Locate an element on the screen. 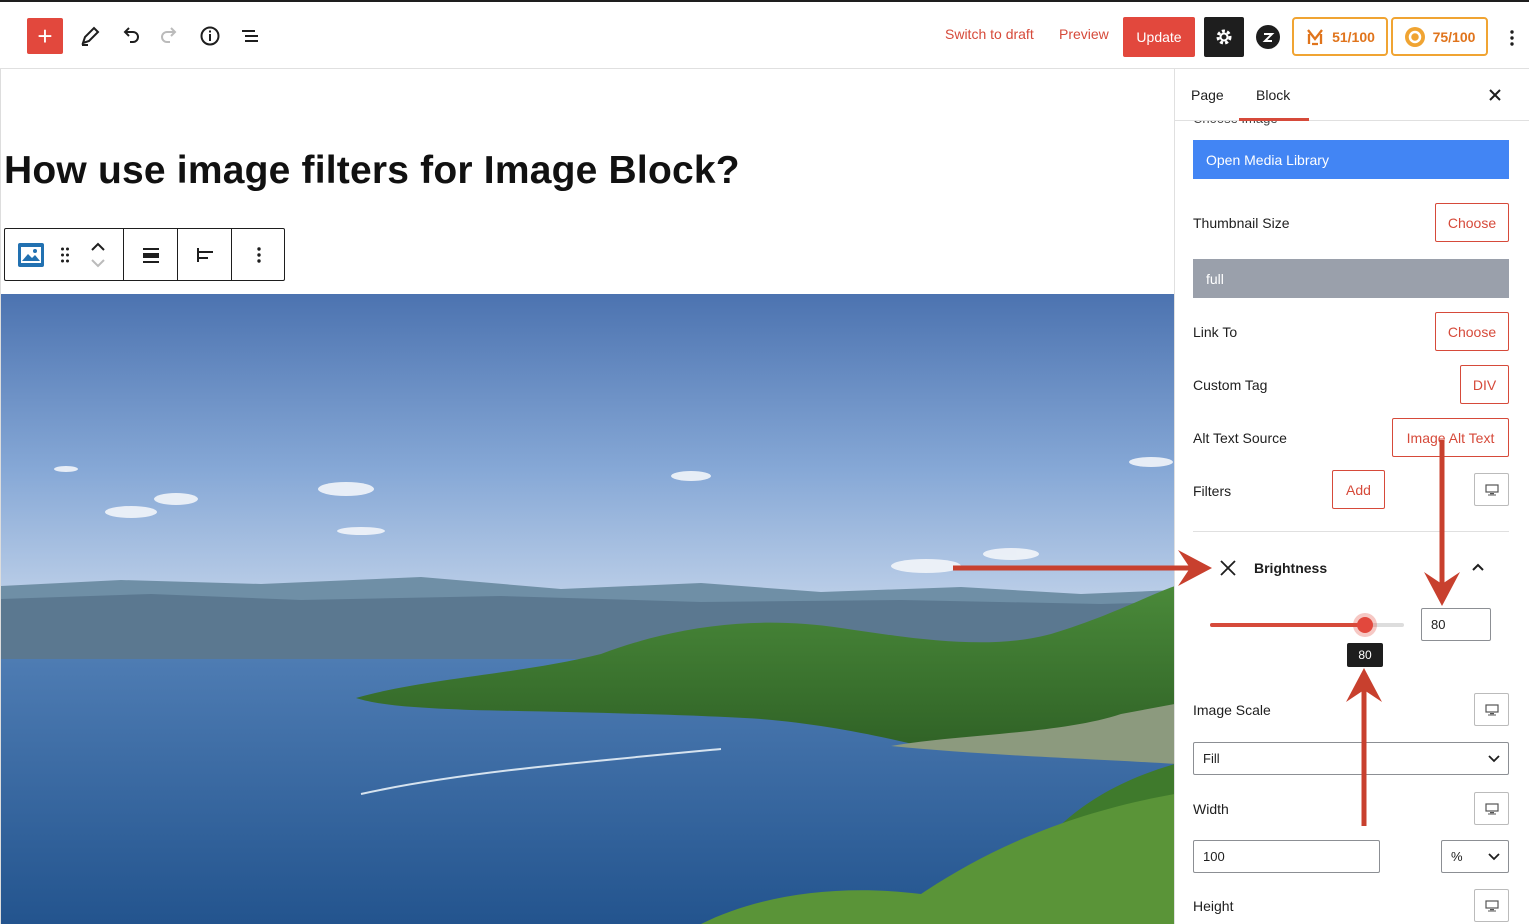 This screenshot has width=1529, height=924. brightness-filter-title: Brightness is located at coordinates (1291, 568).